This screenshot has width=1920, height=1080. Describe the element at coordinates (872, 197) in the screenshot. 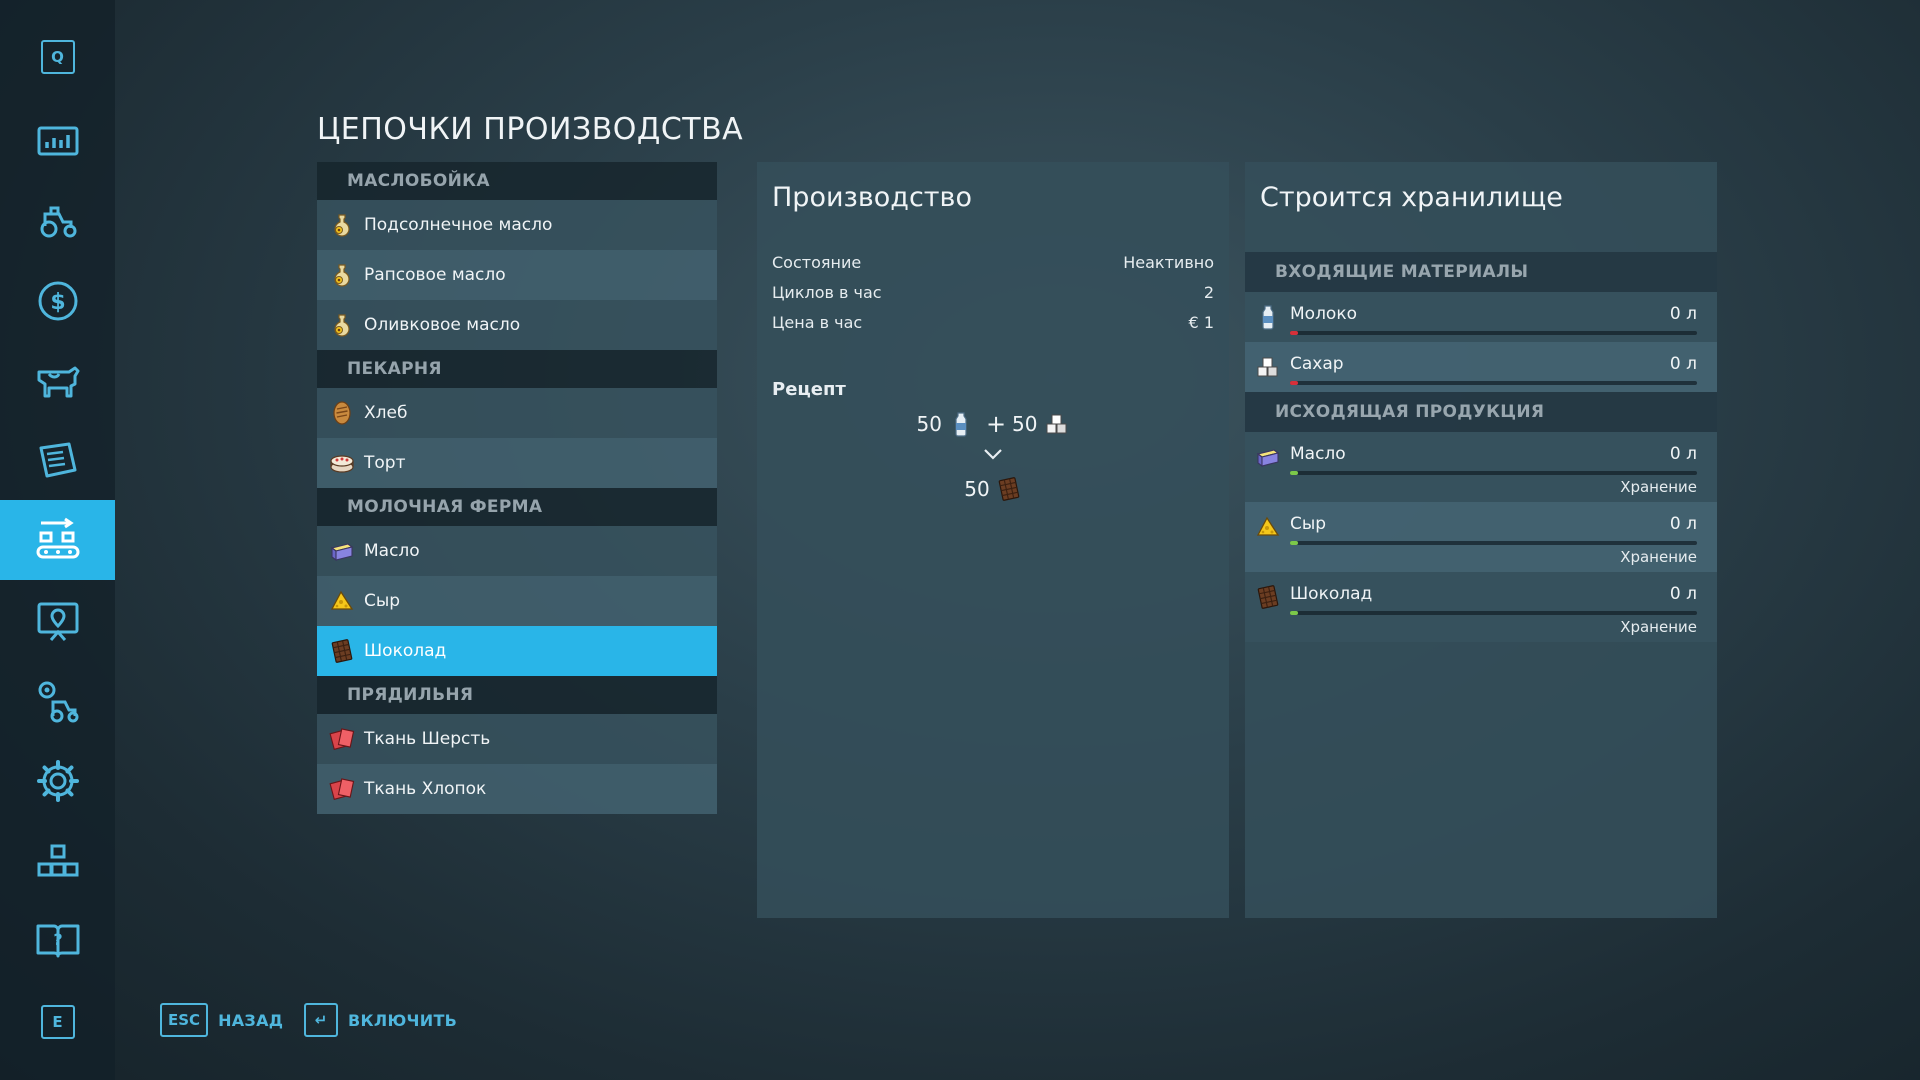

I see `production-title: Производство` at that location.